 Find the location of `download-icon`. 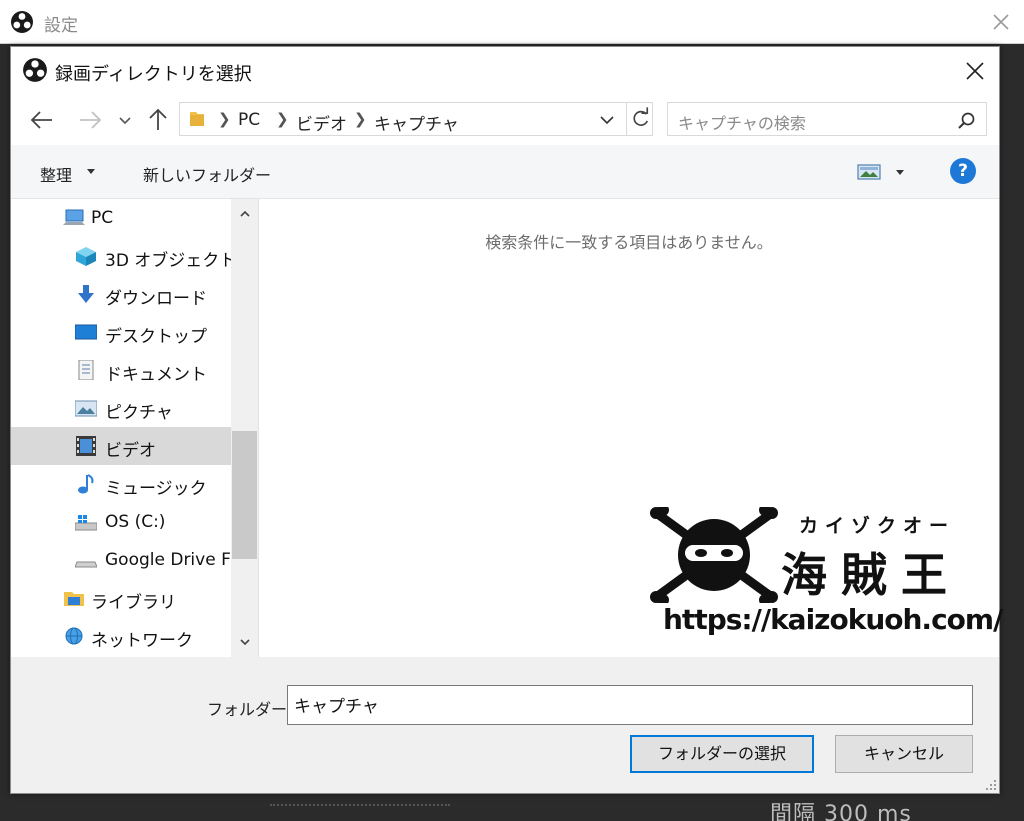

download-icon is located at coordinates (86, 294).